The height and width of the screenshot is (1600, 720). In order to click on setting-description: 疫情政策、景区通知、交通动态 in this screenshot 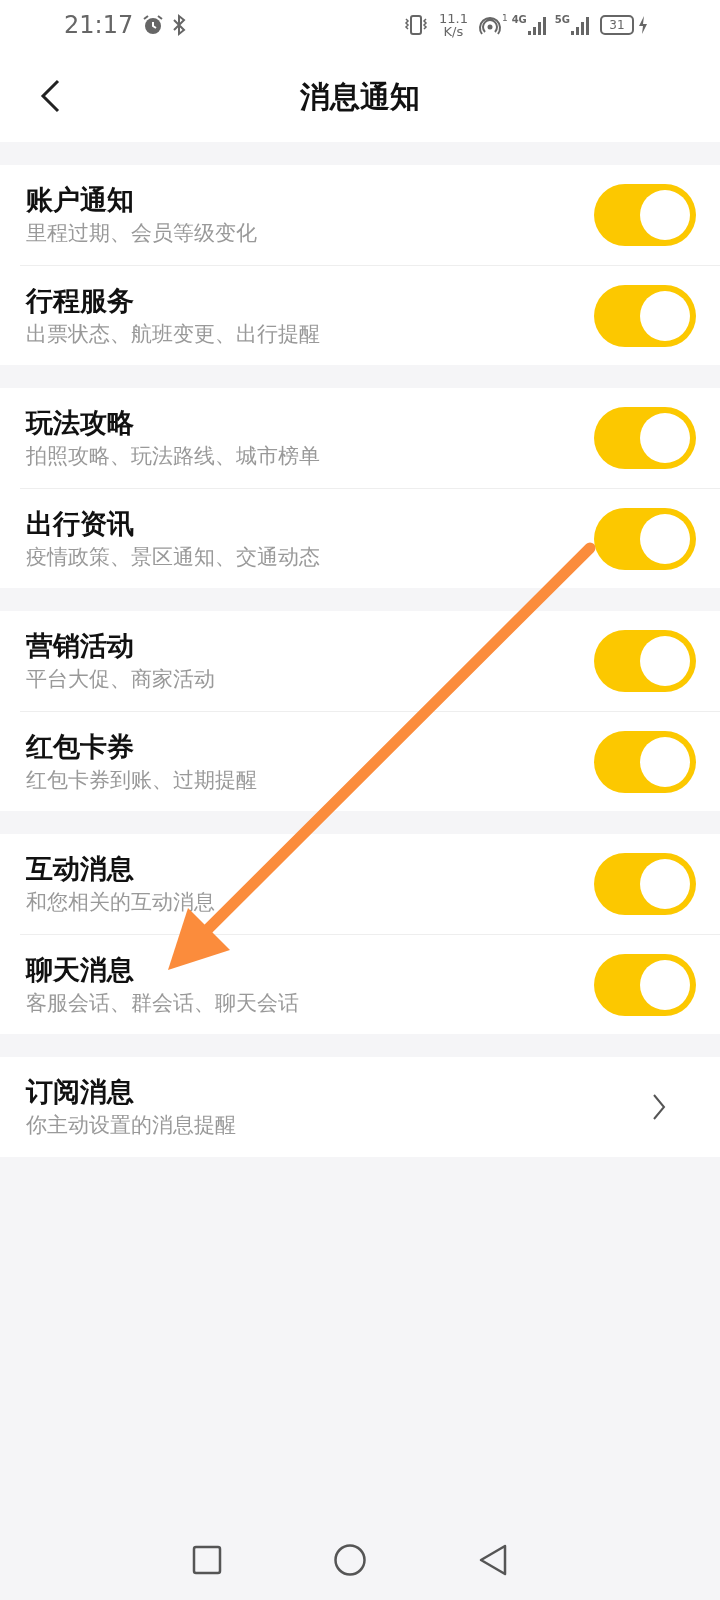, I will do `click(173, 557)`.